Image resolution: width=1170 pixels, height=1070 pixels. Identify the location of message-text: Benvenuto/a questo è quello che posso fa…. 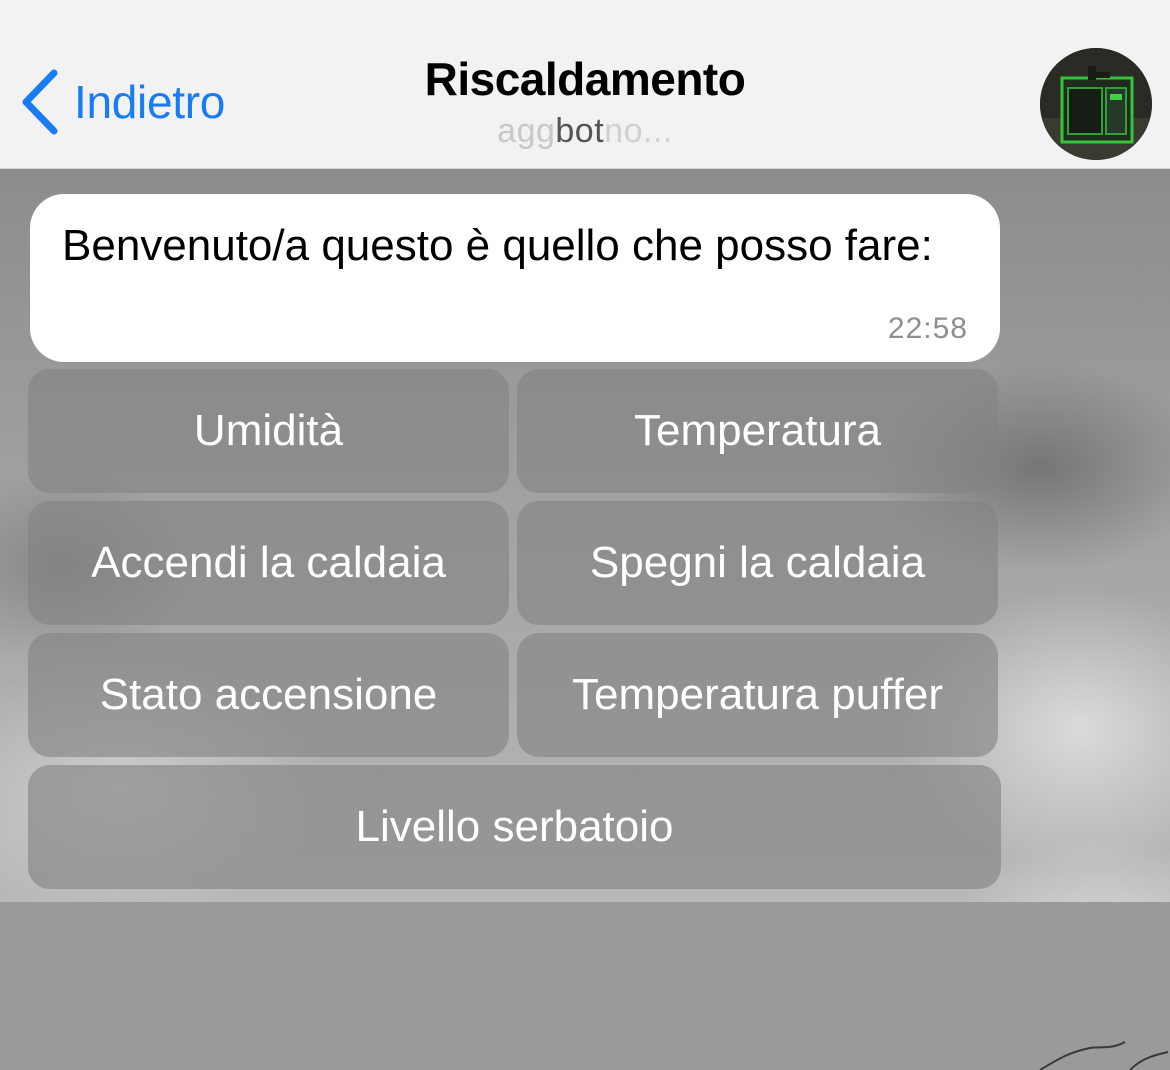
(497, 245).